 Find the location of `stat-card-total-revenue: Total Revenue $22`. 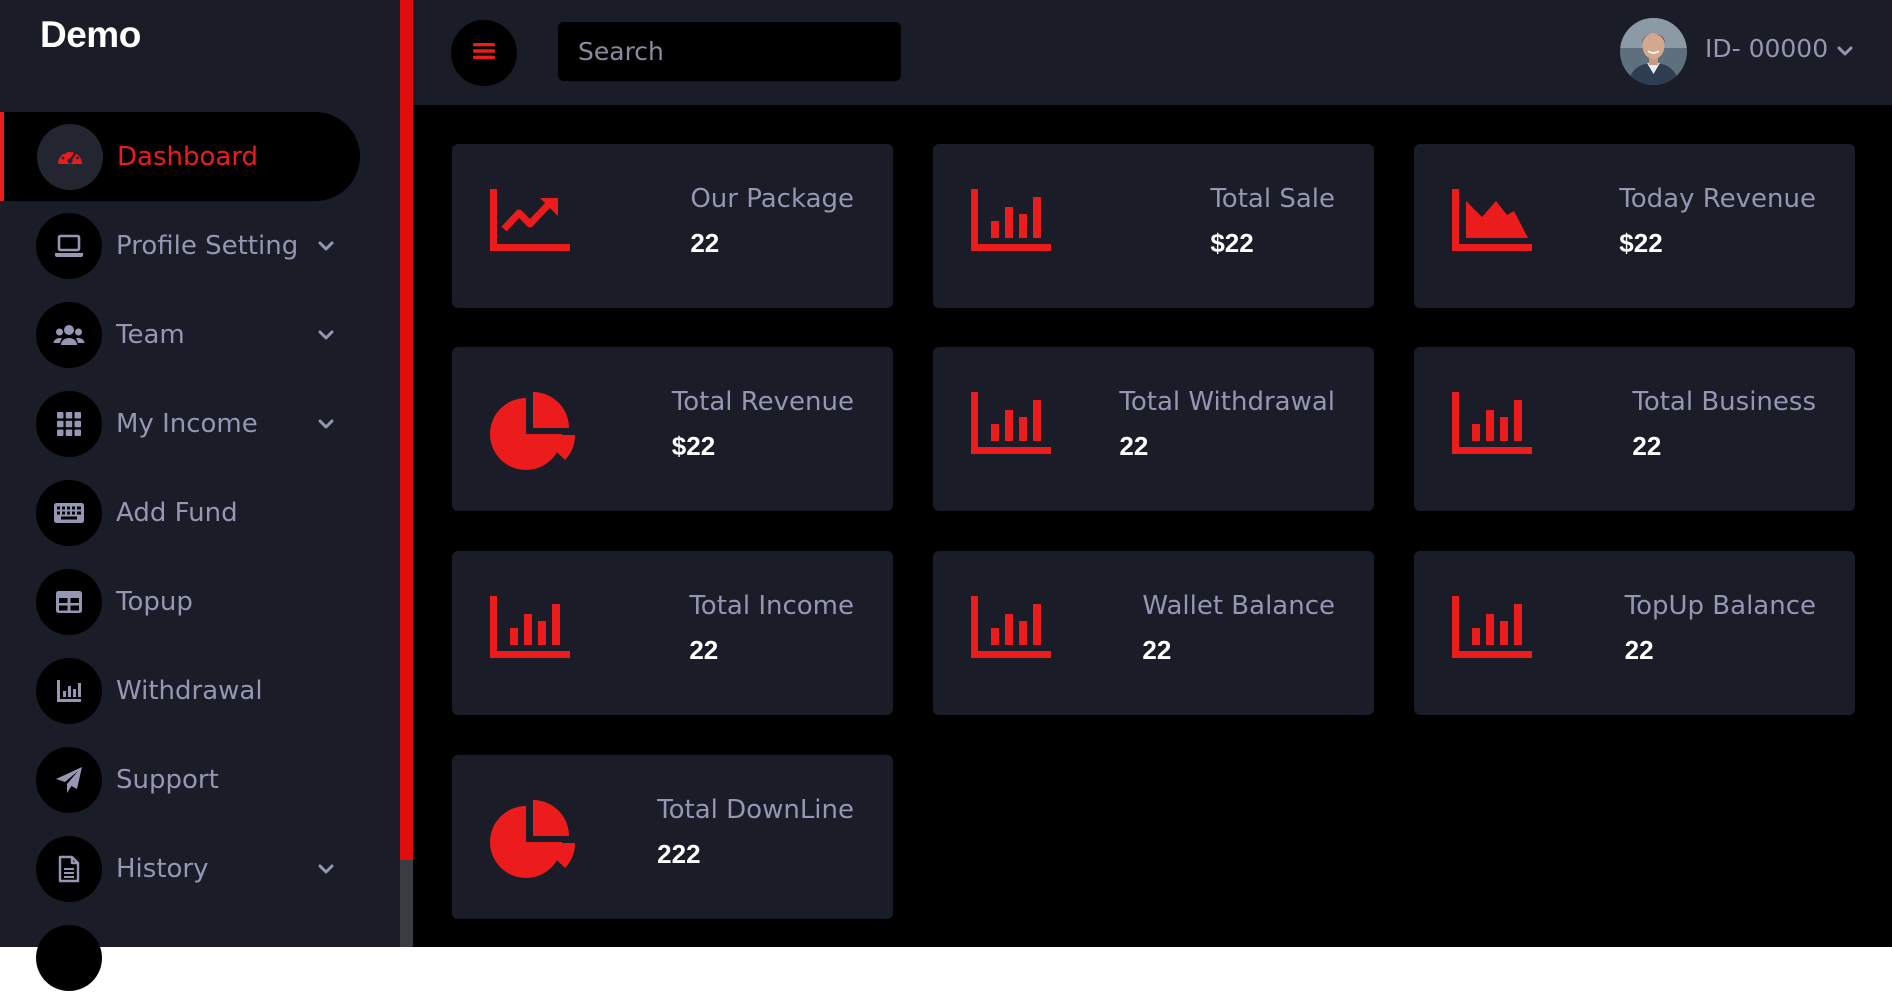

stat-card-total-revenue: Total Revenue $22 is located at coordinates (672, 429).